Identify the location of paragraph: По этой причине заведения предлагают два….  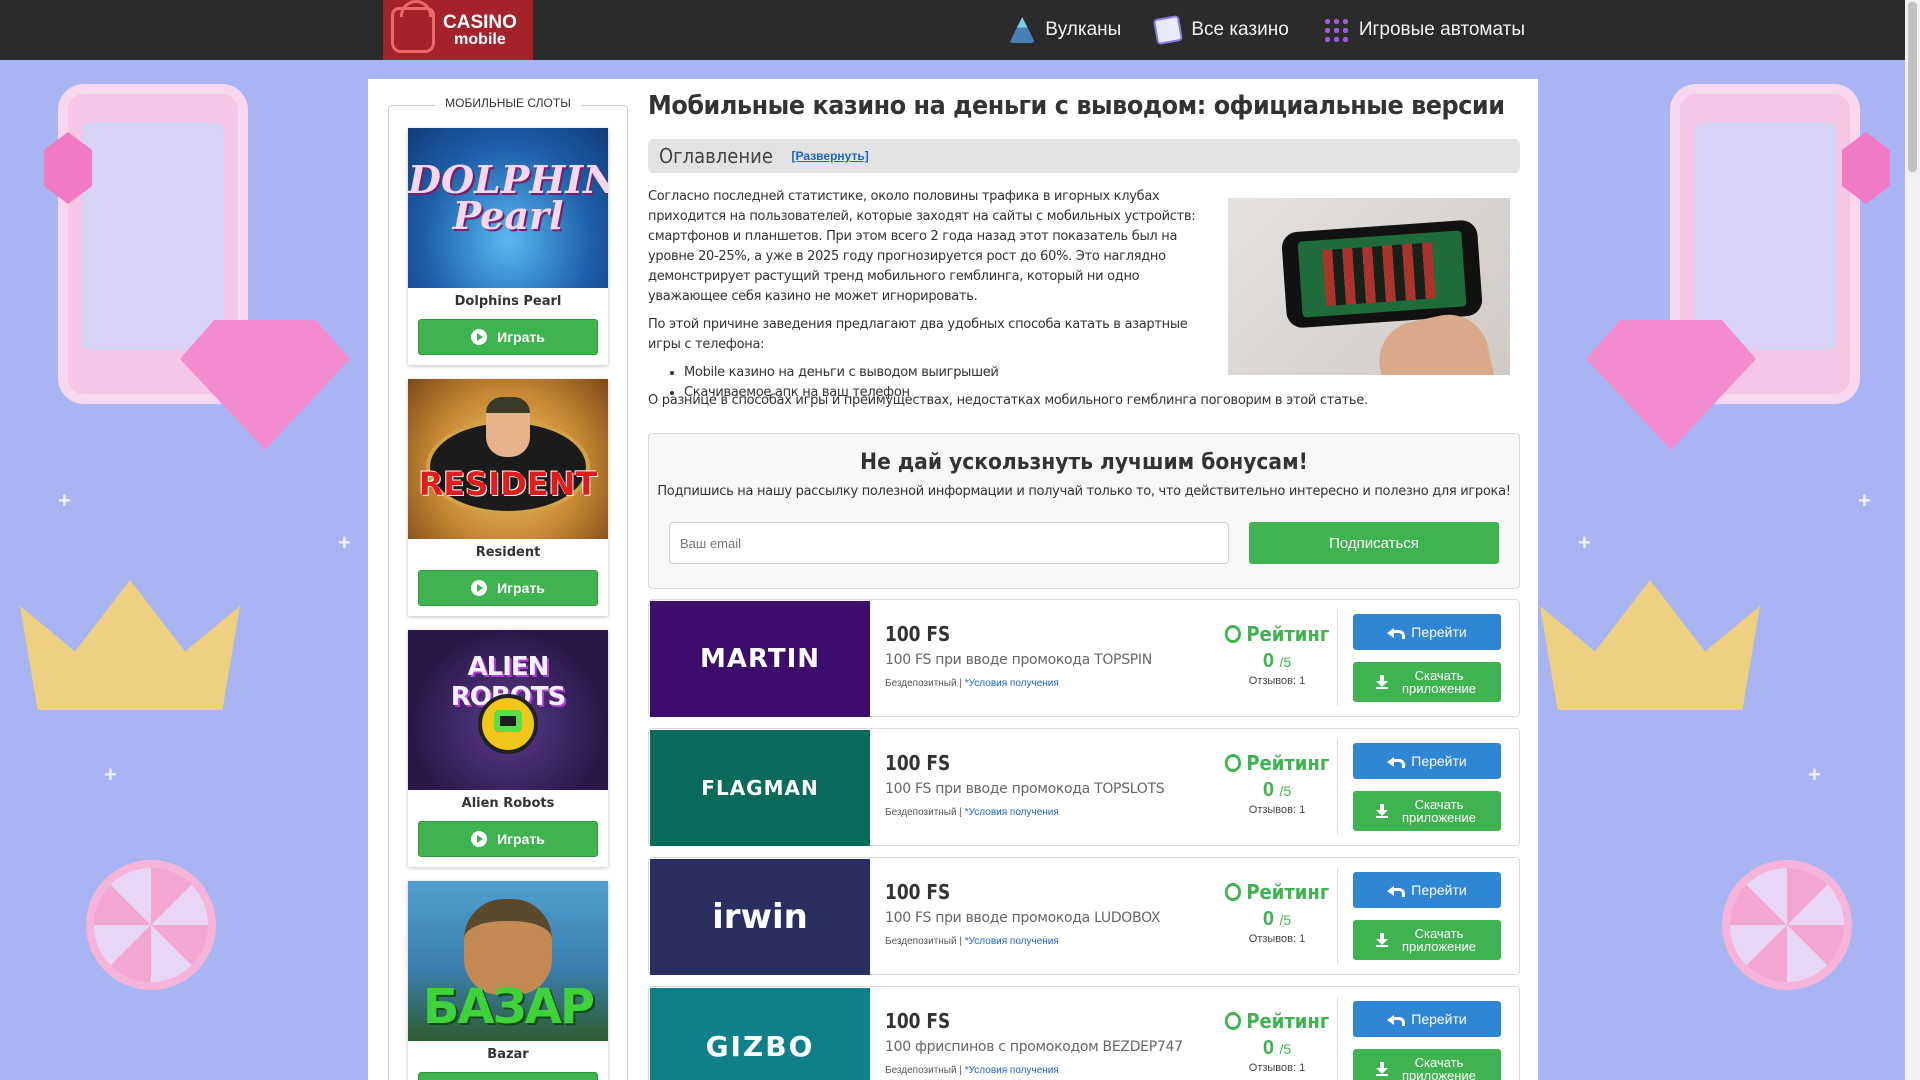
(918, 334).